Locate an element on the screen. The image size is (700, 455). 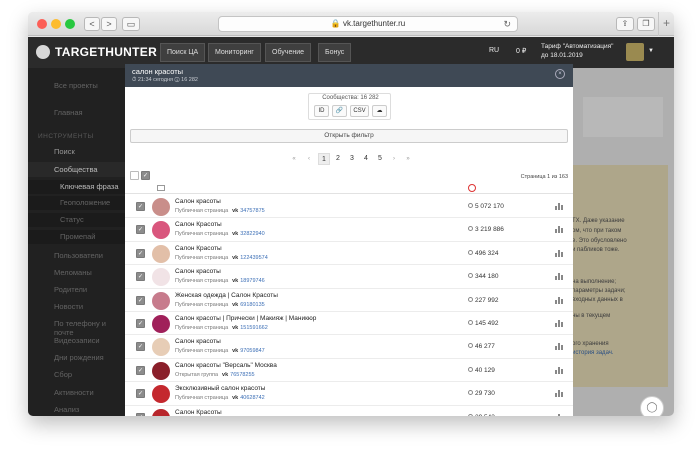
zoom-window-button is located at coordinates (70, 24).